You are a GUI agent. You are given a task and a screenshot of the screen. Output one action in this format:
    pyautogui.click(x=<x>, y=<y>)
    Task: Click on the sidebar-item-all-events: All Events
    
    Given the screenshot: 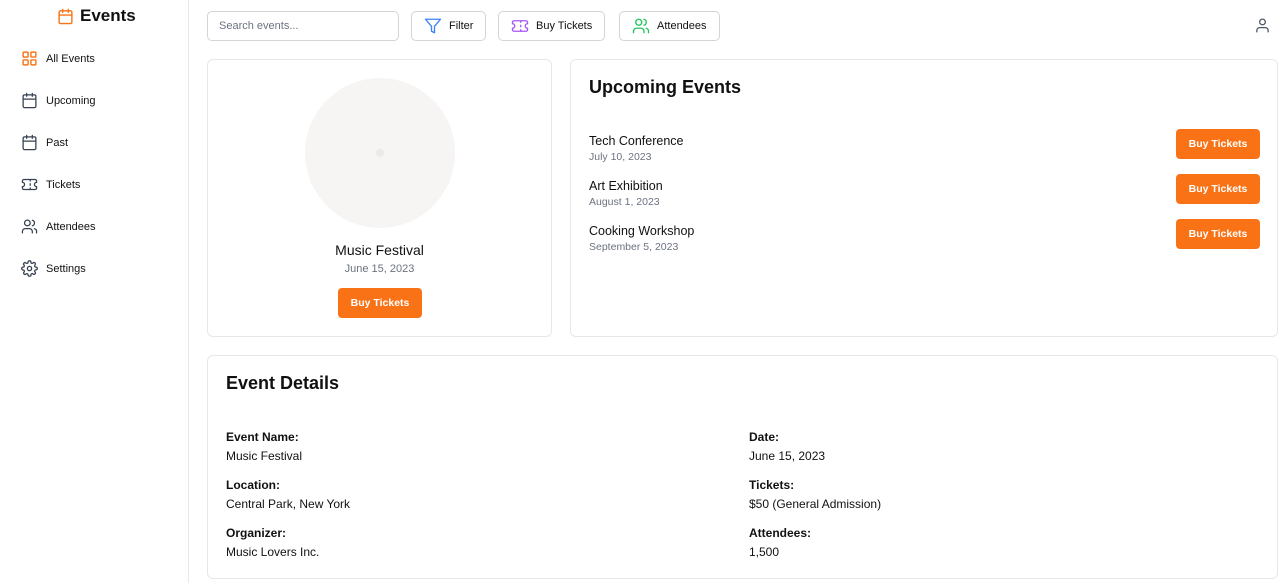 What is the action you would take?
    pyautogui.click(x=58, y=58)
    